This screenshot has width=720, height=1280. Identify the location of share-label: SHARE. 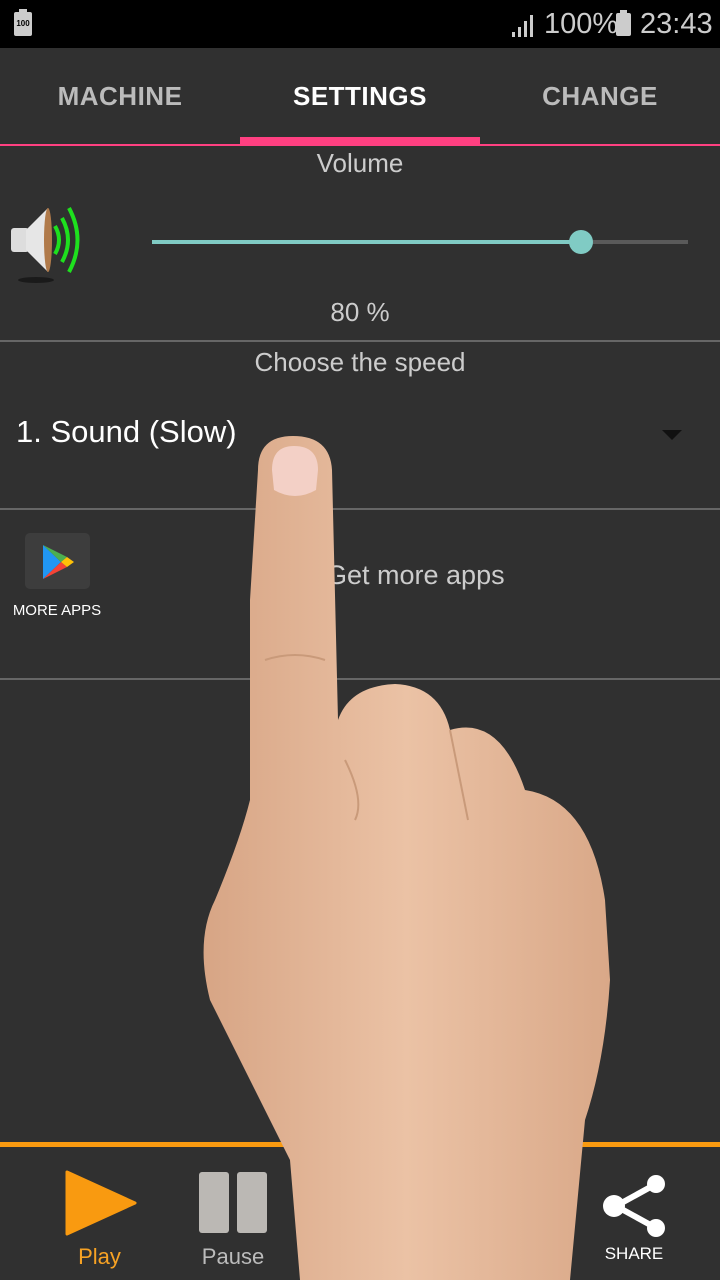
(634, 1253).